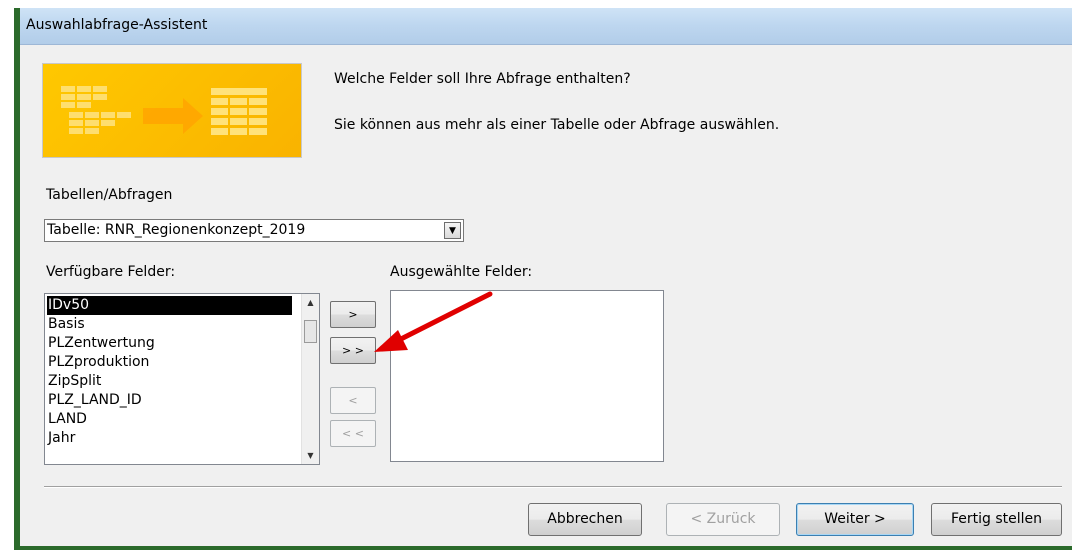 Image resolution: width=1072 pixels, height=550 pixels. What do you see at coordinates (353, 433) in the screenshot?
I see `remove-all-fields-button: < <` at bounding box center [353, 433].